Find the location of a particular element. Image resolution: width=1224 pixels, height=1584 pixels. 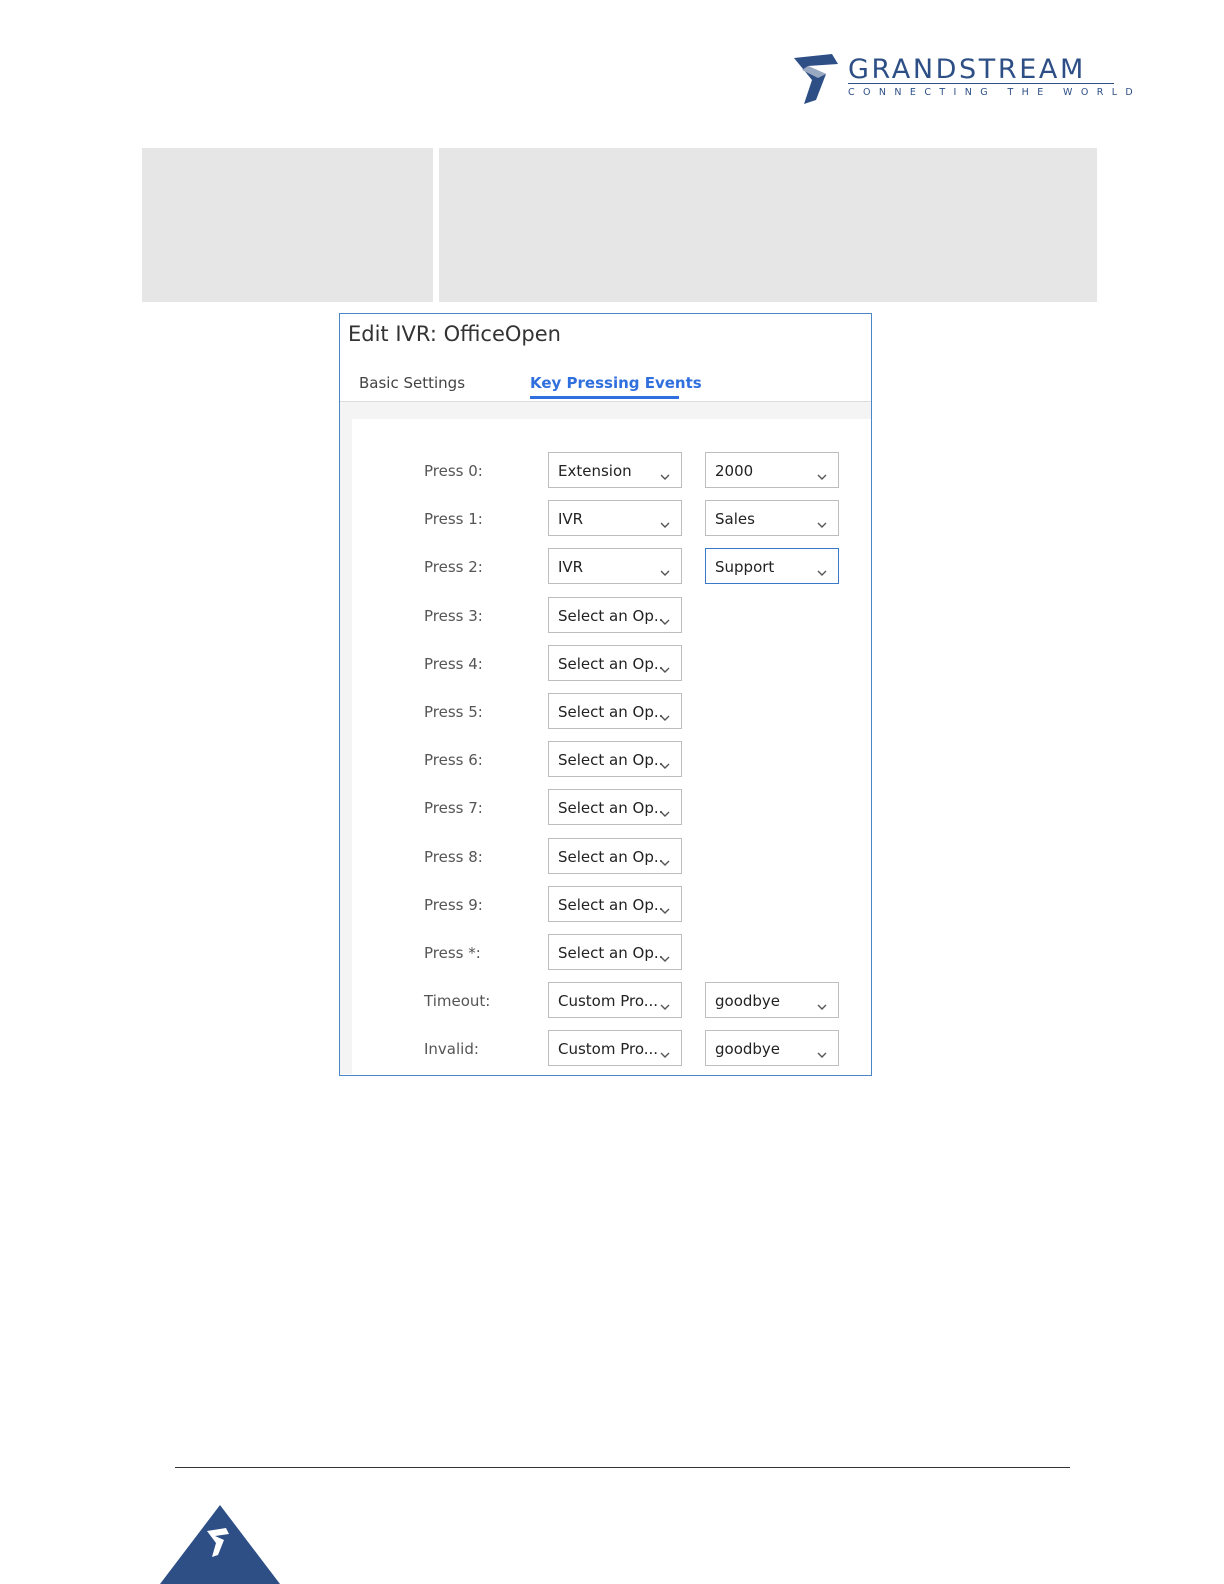

dialog-title: Edit IVR: OfficeOpen is located at coordinates (454, 334).